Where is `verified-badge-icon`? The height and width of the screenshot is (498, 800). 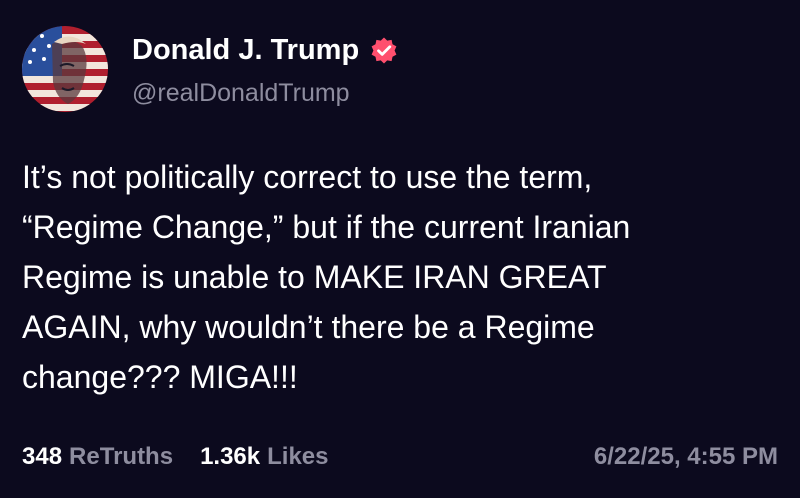 verified-badge-icon is located at coordinates (384, 51).